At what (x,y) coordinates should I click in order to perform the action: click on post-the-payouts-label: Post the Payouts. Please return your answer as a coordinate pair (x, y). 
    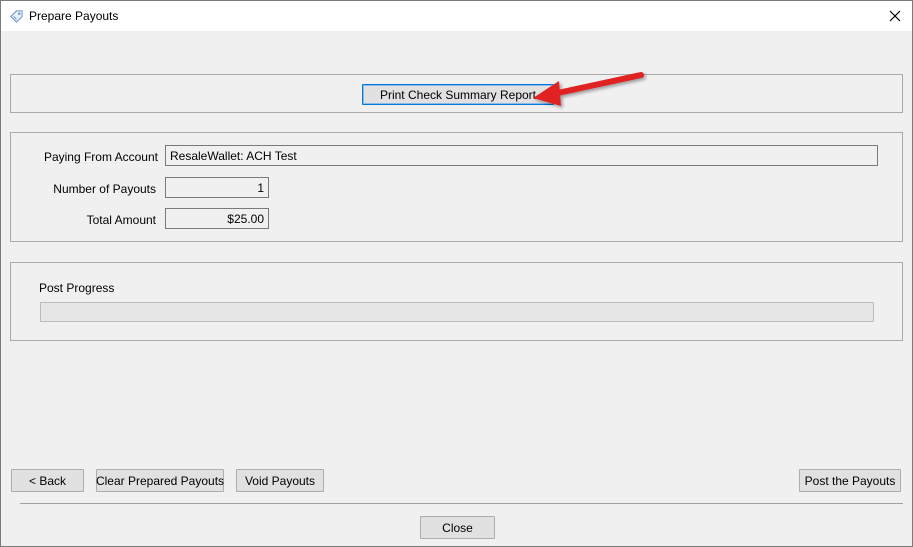
    Looking at the image, I should click on (850, 480).